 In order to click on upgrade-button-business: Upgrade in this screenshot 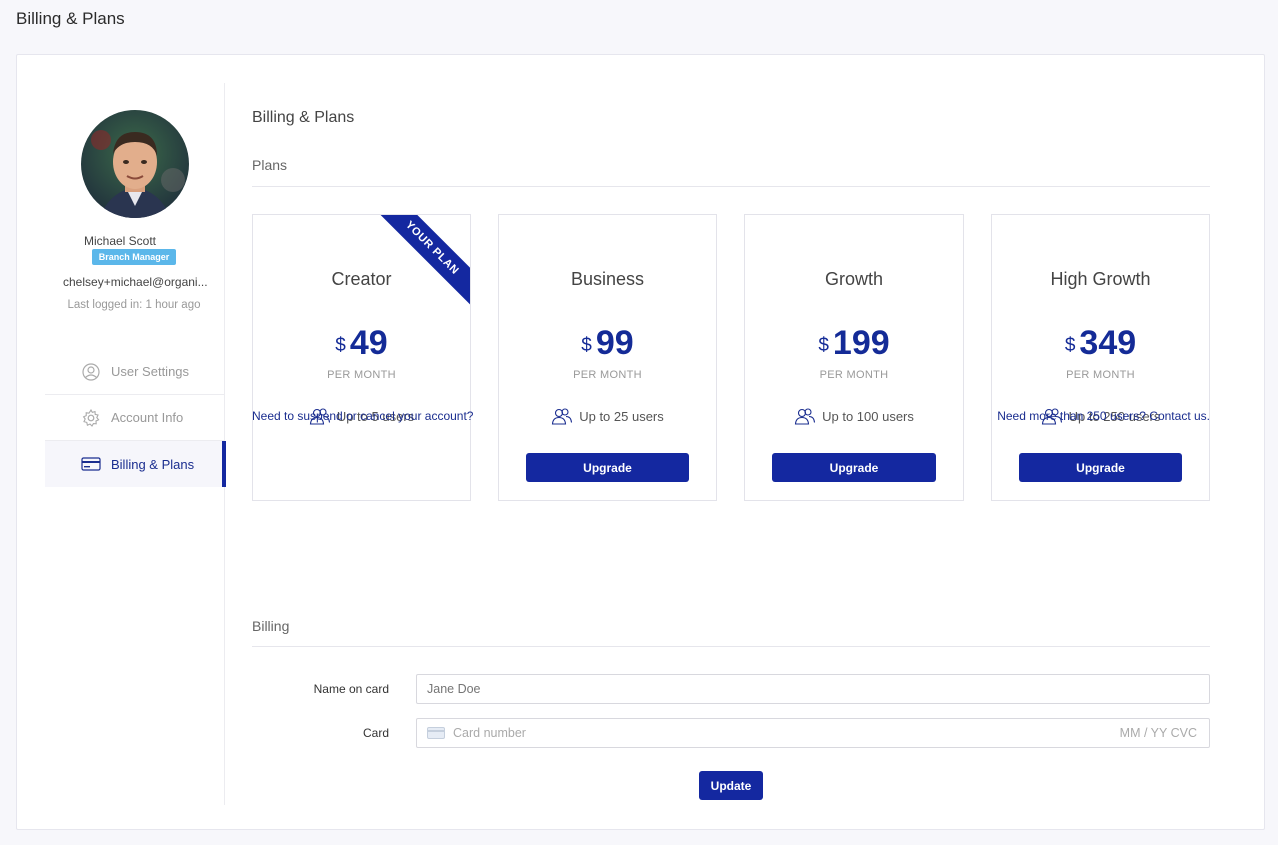, I will do `click(607, 467)`.